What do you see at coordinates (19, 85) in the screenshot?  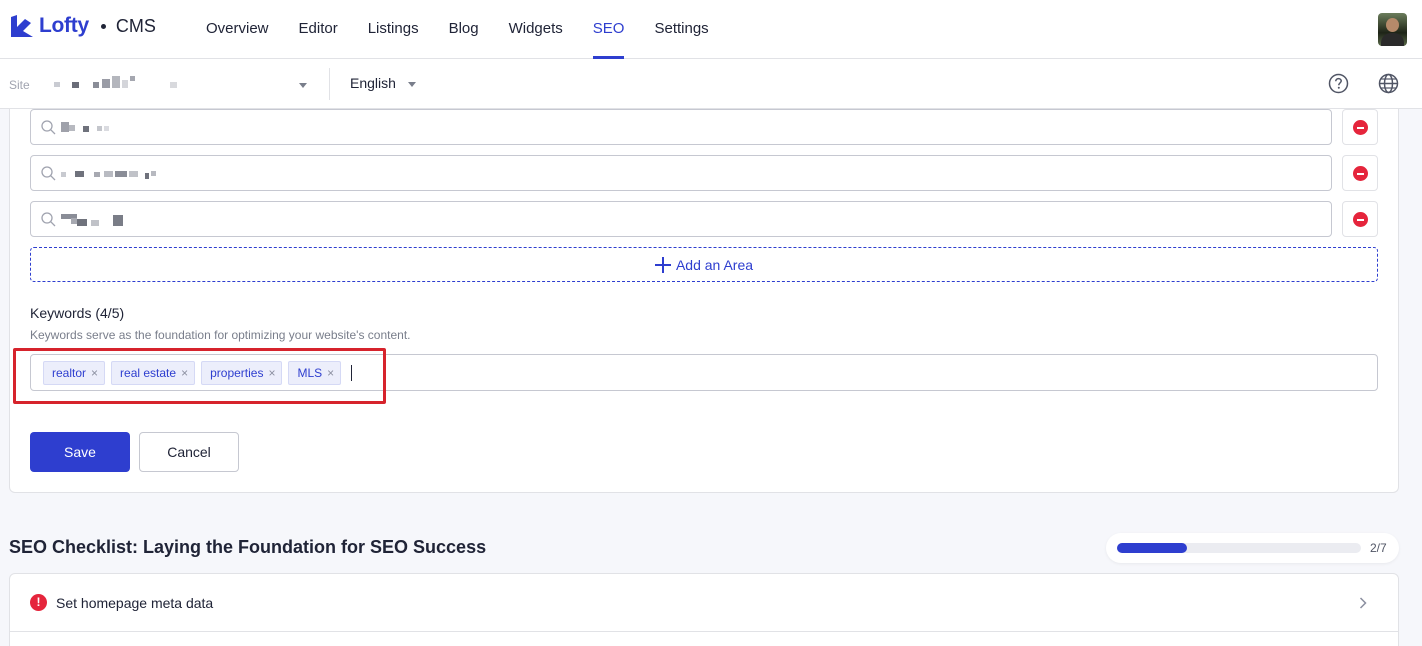 I see `site-label: Site` at bounding box center [19, 85].